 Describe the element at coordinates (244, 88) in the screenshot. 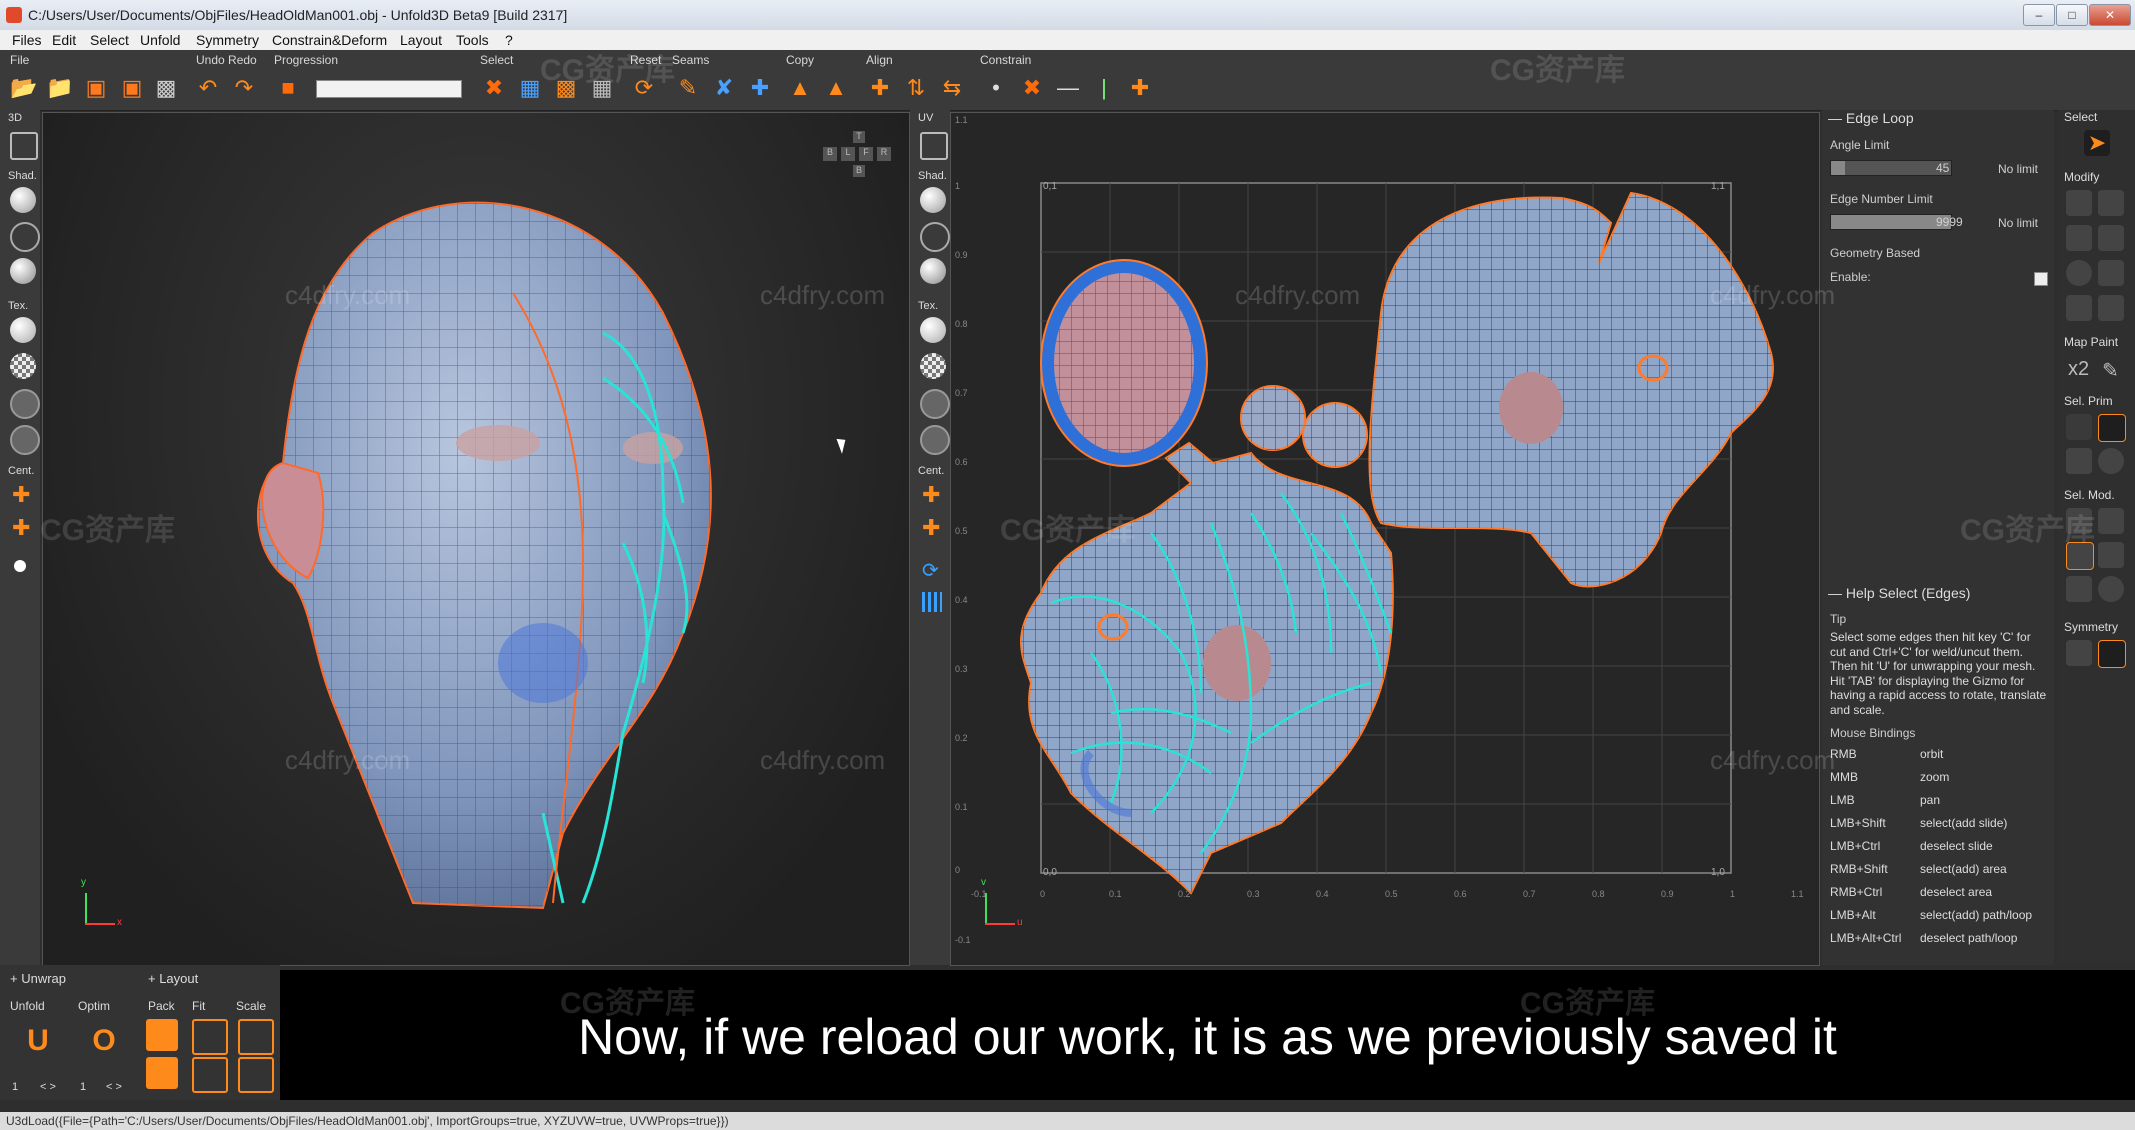

I see `redo-icon: ↷` at that location.